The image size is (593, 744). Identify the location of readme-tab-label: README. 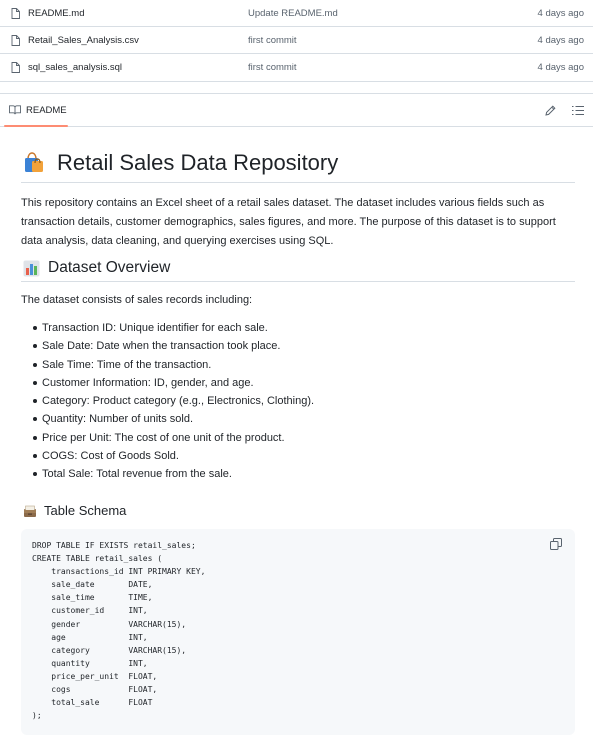
(46, 110).